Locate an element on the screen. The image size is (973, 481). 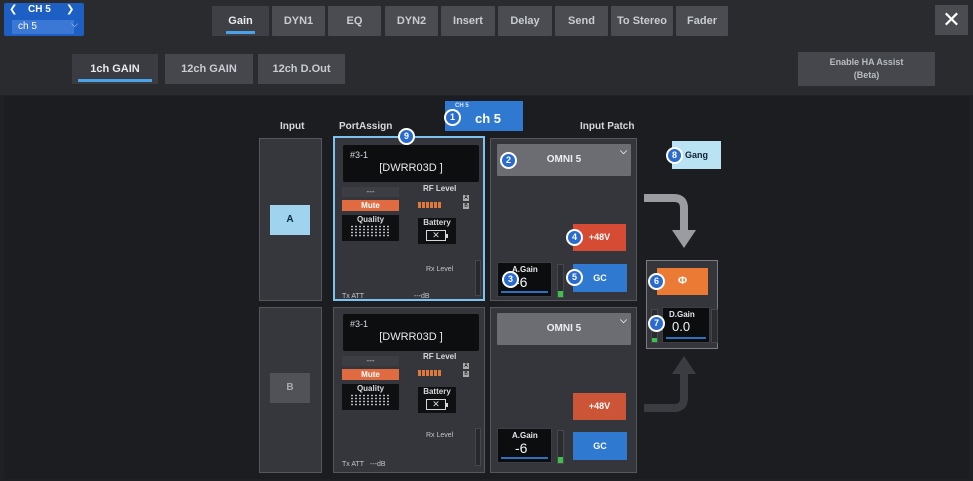
again-value-b: -6 is located at coordinates (521, 448).